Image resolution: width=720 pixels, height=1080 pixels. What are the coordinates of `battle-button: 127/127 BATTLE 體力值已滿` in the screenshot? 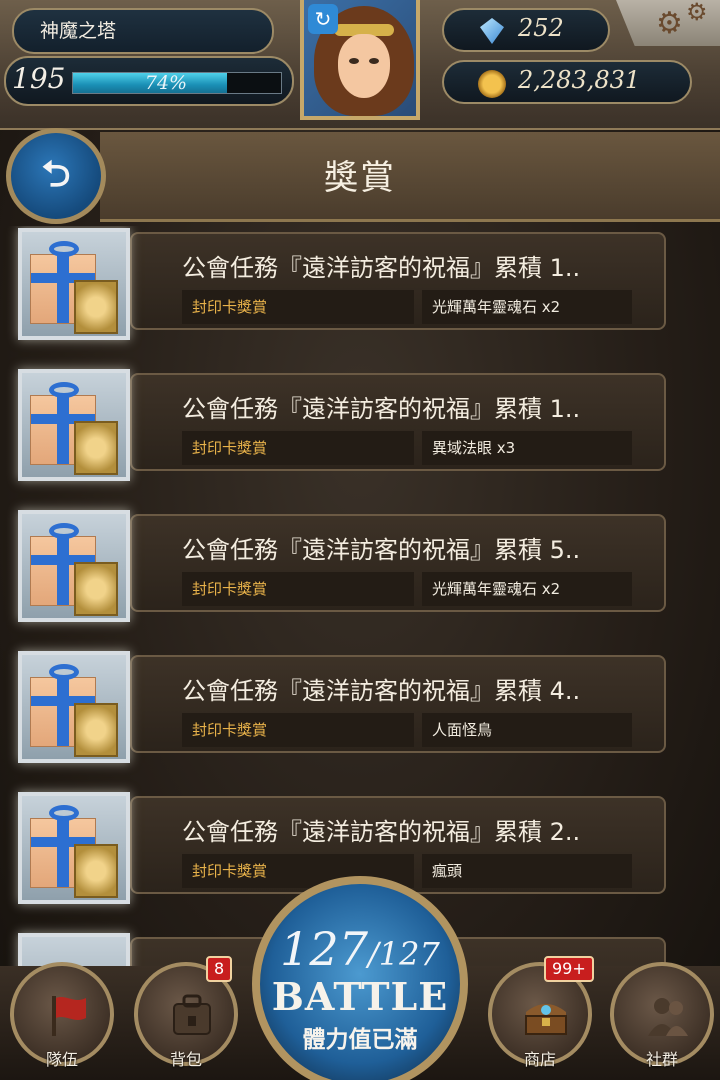 It's located at (360, 978).